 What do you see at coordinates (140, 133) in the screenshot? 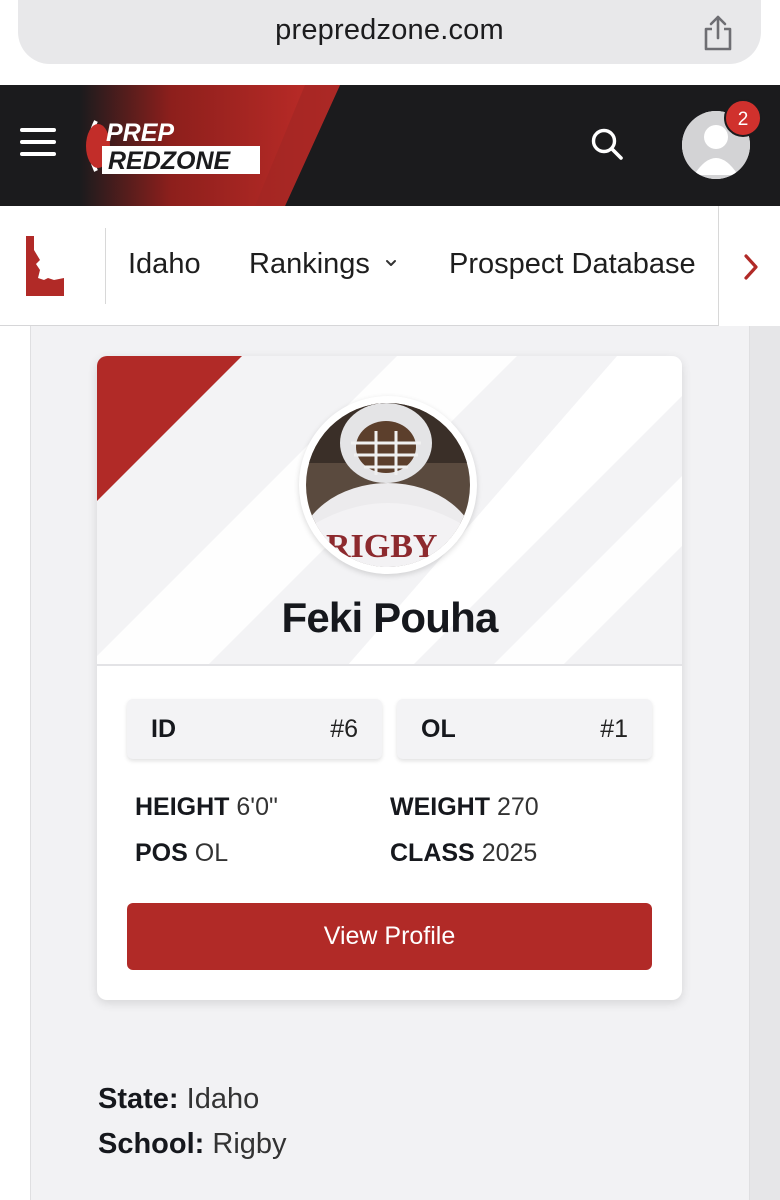
I see `logo-line1: PREP` at bounding box center [140, 133].